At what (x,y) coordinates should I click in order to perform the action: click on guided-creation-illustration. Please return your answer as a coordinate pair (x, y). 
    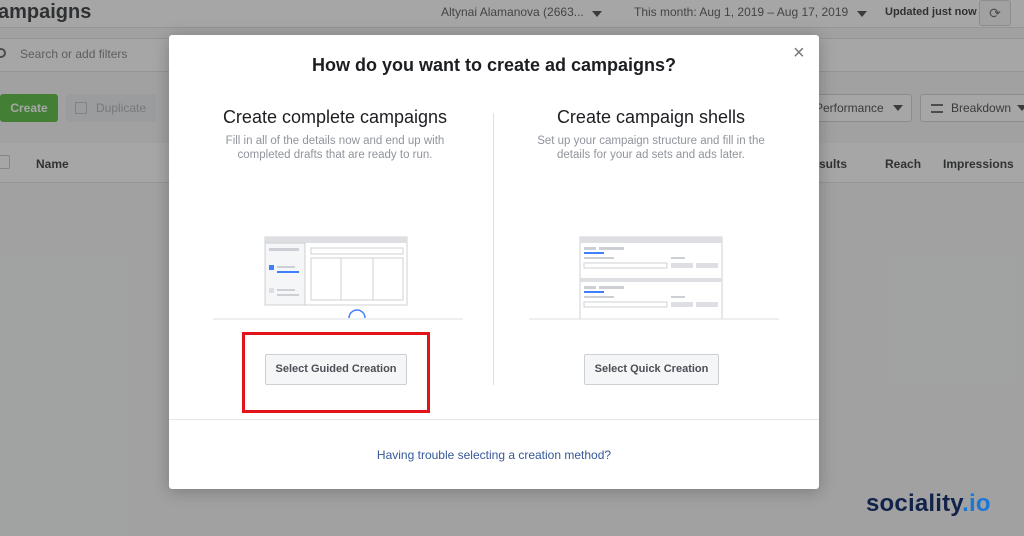
    Looking at the image, I should click on (338, 278).